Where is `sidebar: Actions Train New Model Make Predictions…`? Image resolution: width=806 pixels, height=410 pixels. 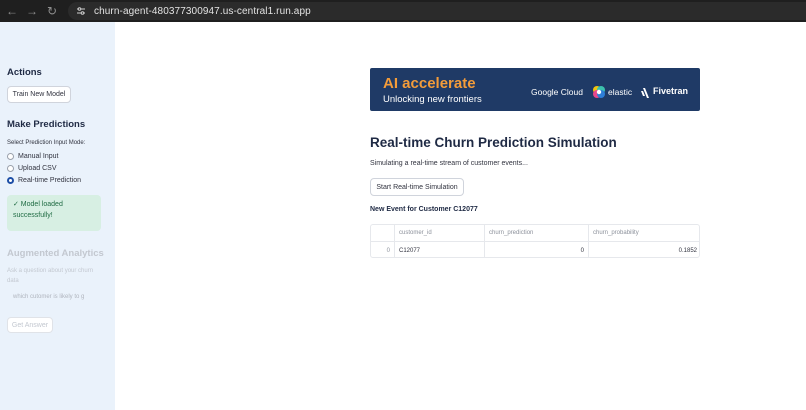
sidebar: Actions Train New Model Make Predictions… is located at coordinates (57, 216).